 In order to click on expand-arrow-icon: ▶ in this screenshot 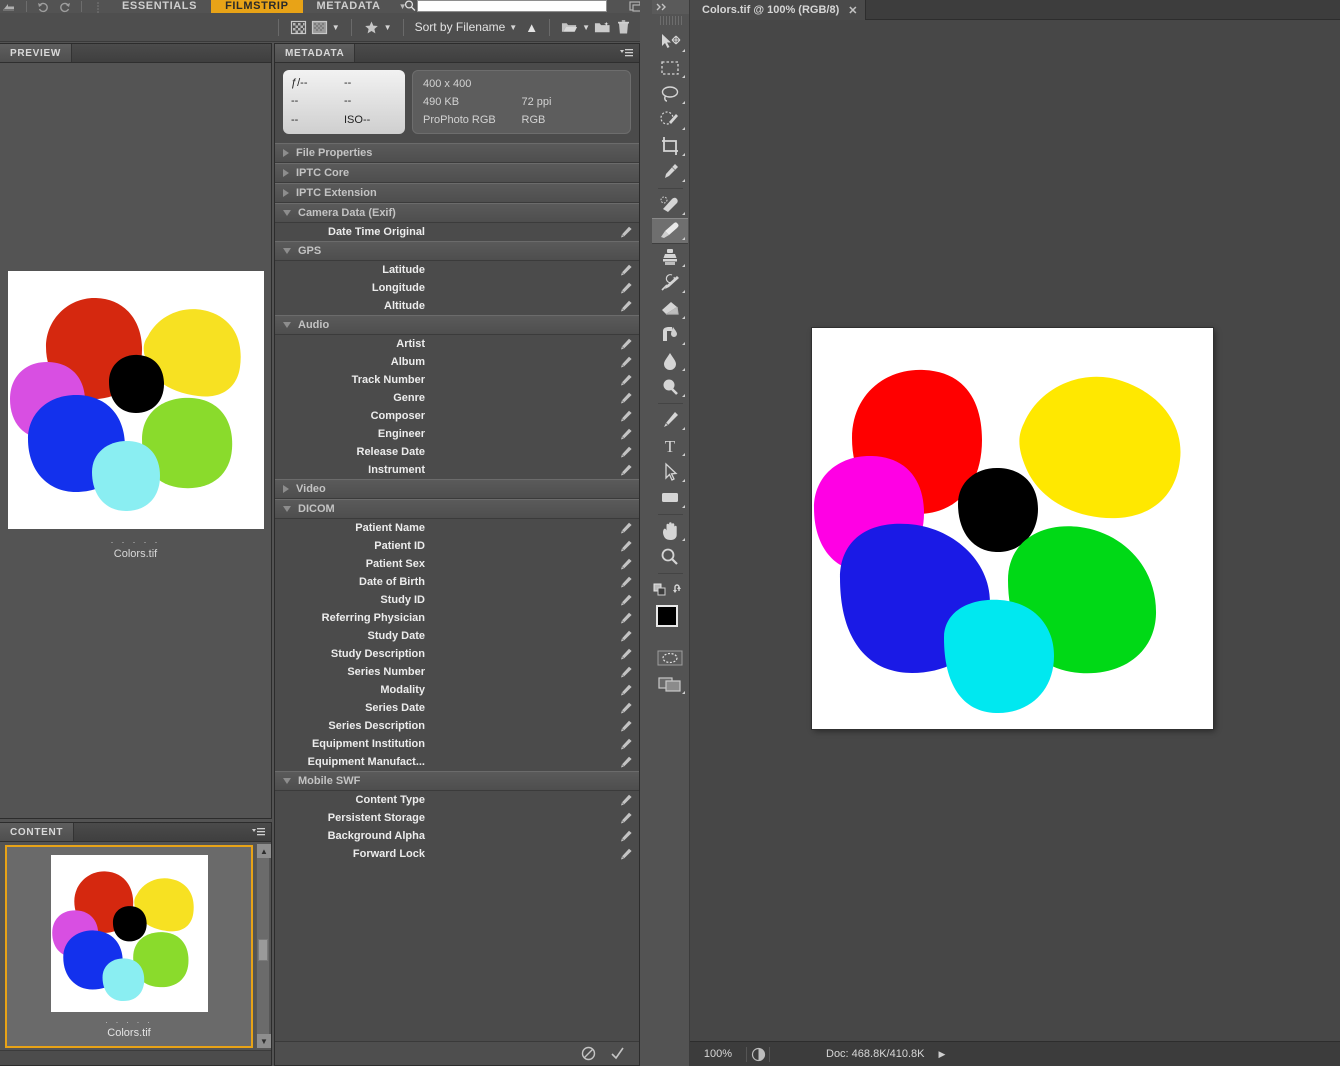, I will do `click(941, 1054)`.